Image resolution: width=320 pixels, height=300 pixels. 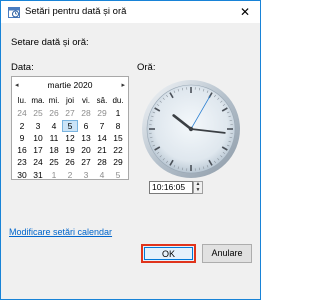 What do you see at coordinates (54, 150) in the screenshot?
I see `calendar-day: 18` at bounding box center [54, 150].